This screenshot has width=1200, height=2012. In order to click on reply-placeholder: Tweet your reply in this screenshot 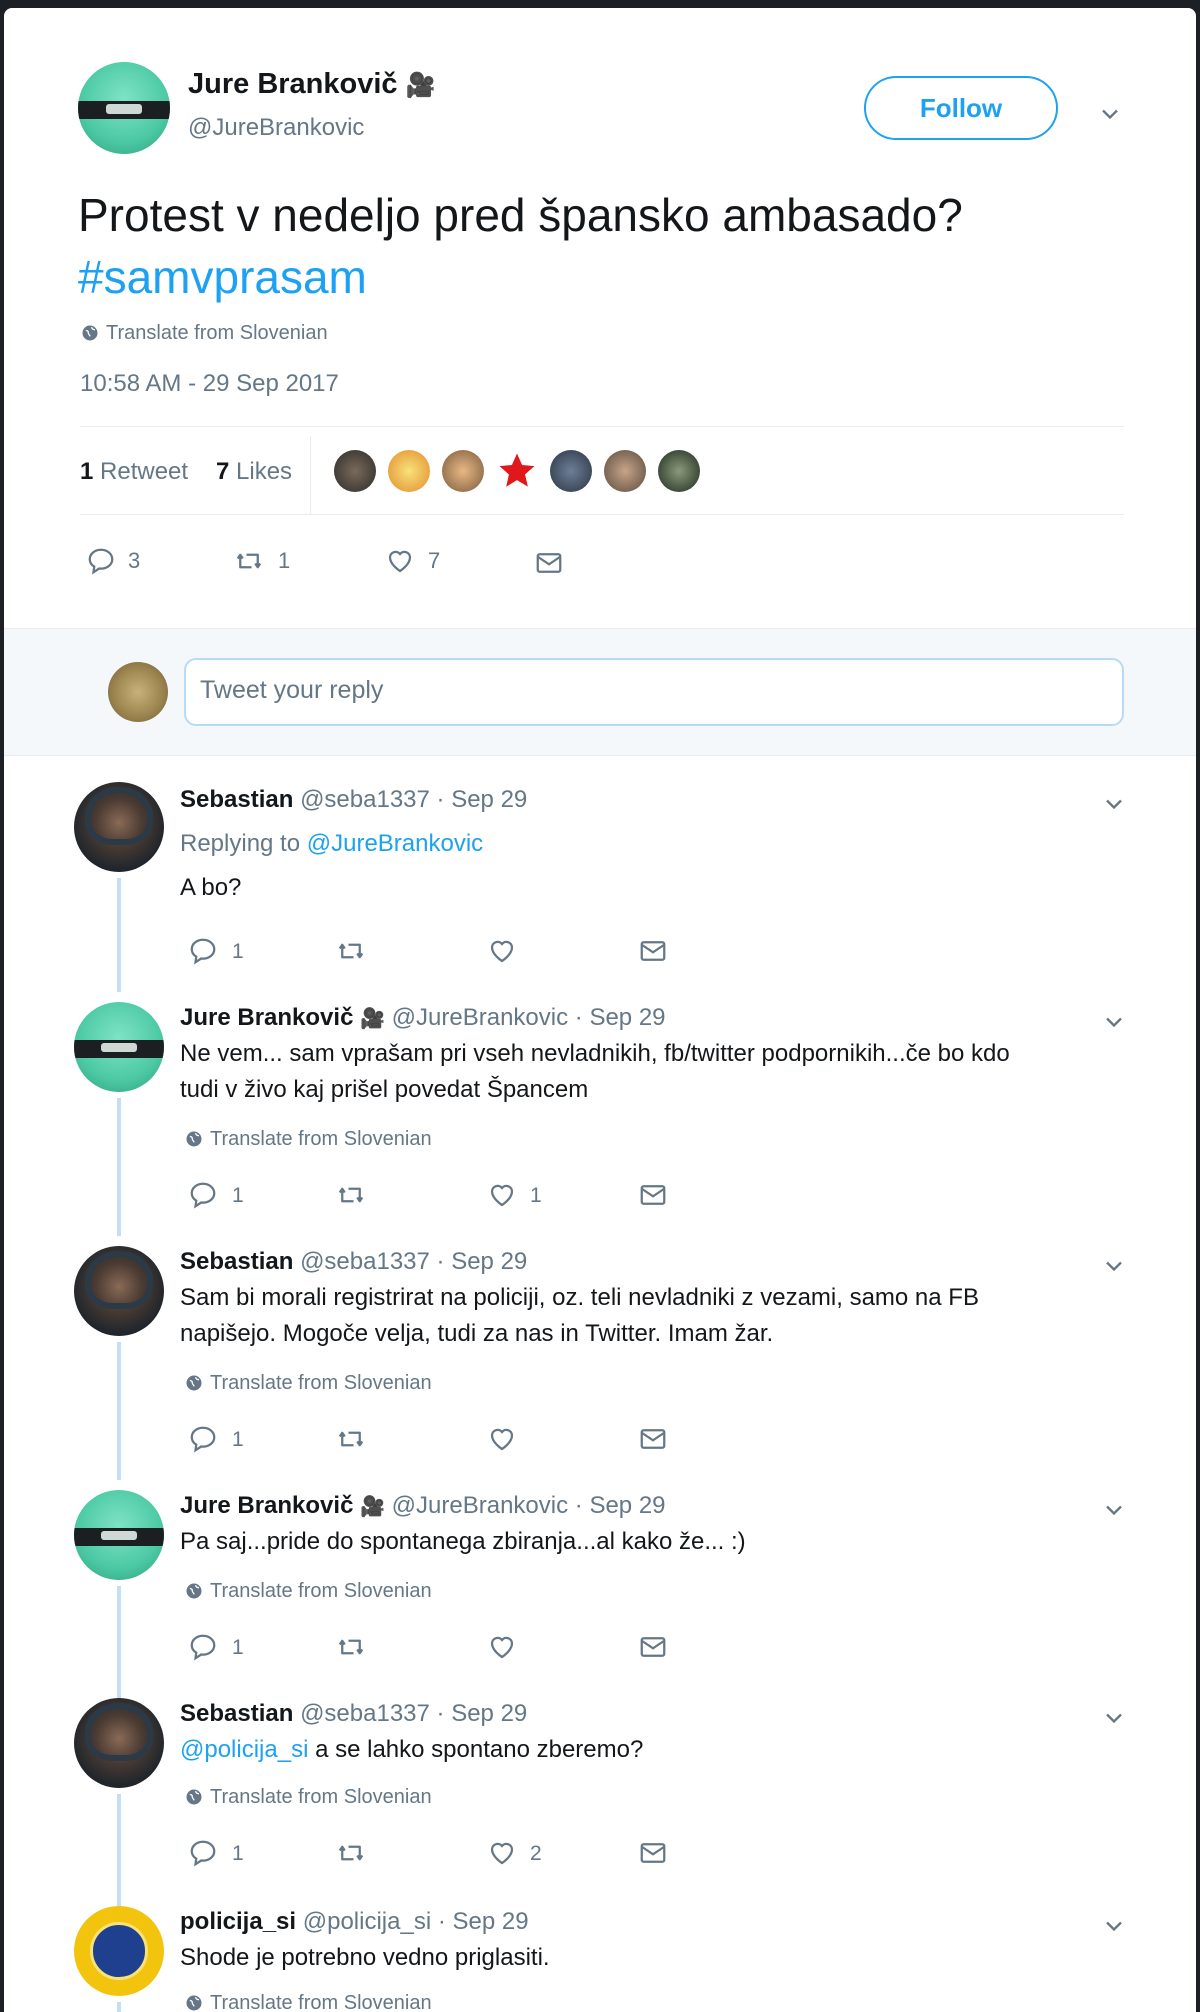, I will do `click(292, 690)`.